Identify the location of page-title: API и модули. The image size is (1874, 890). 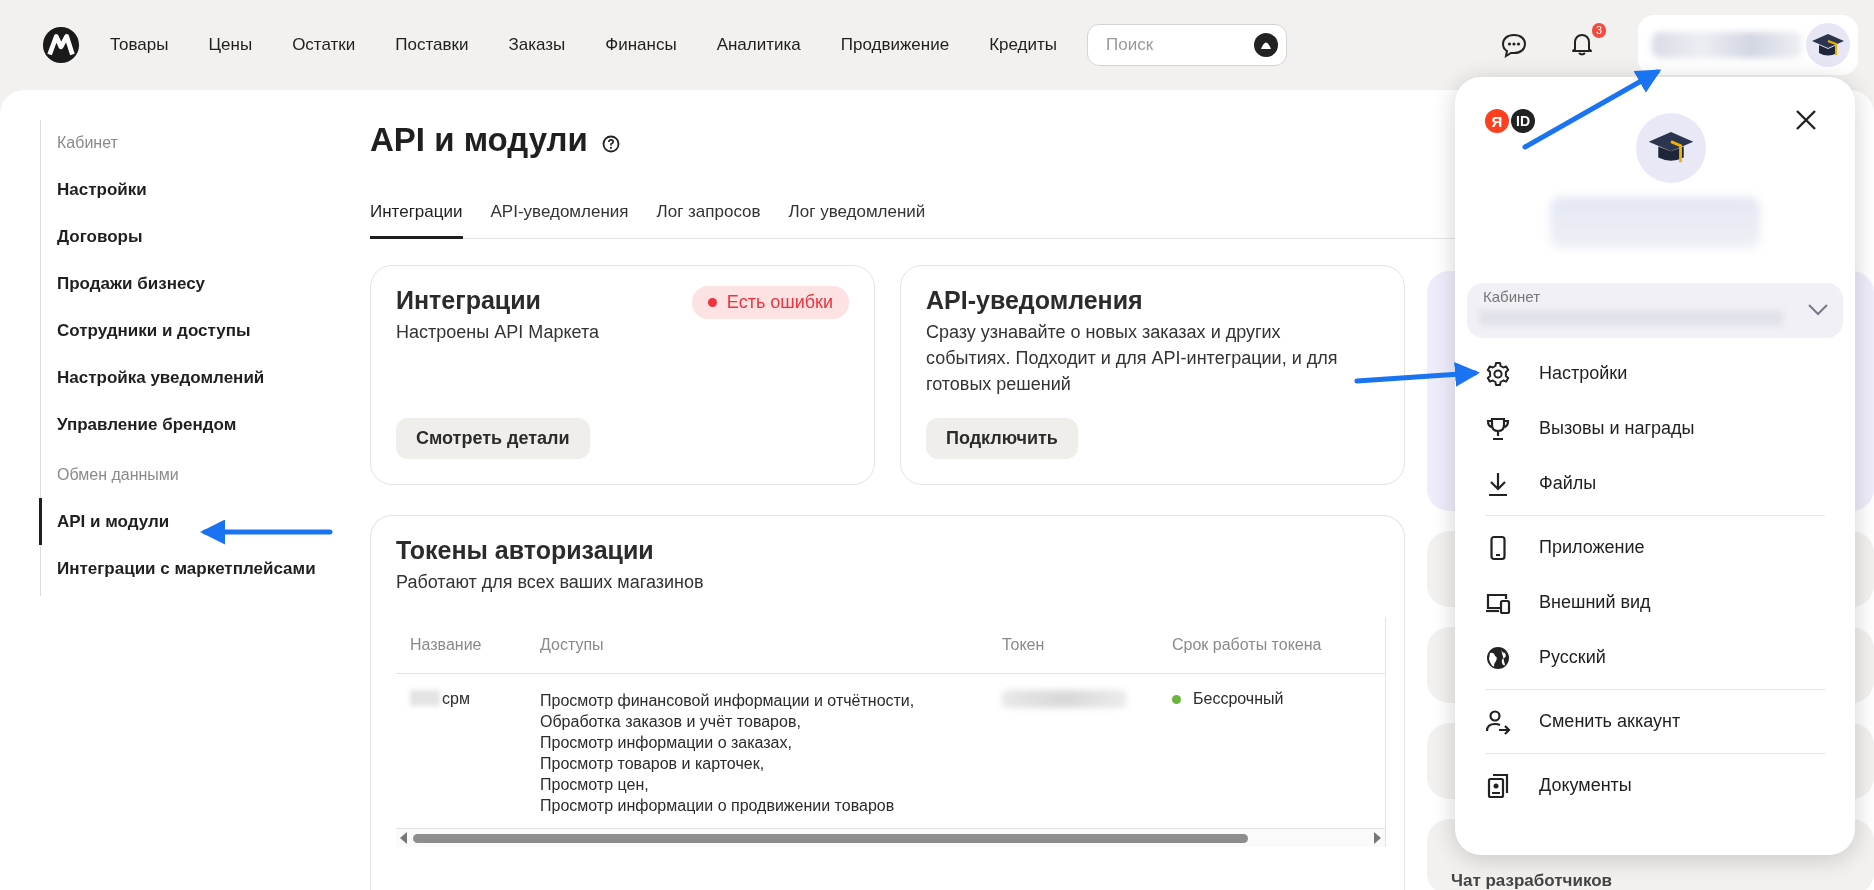
(479, 140).